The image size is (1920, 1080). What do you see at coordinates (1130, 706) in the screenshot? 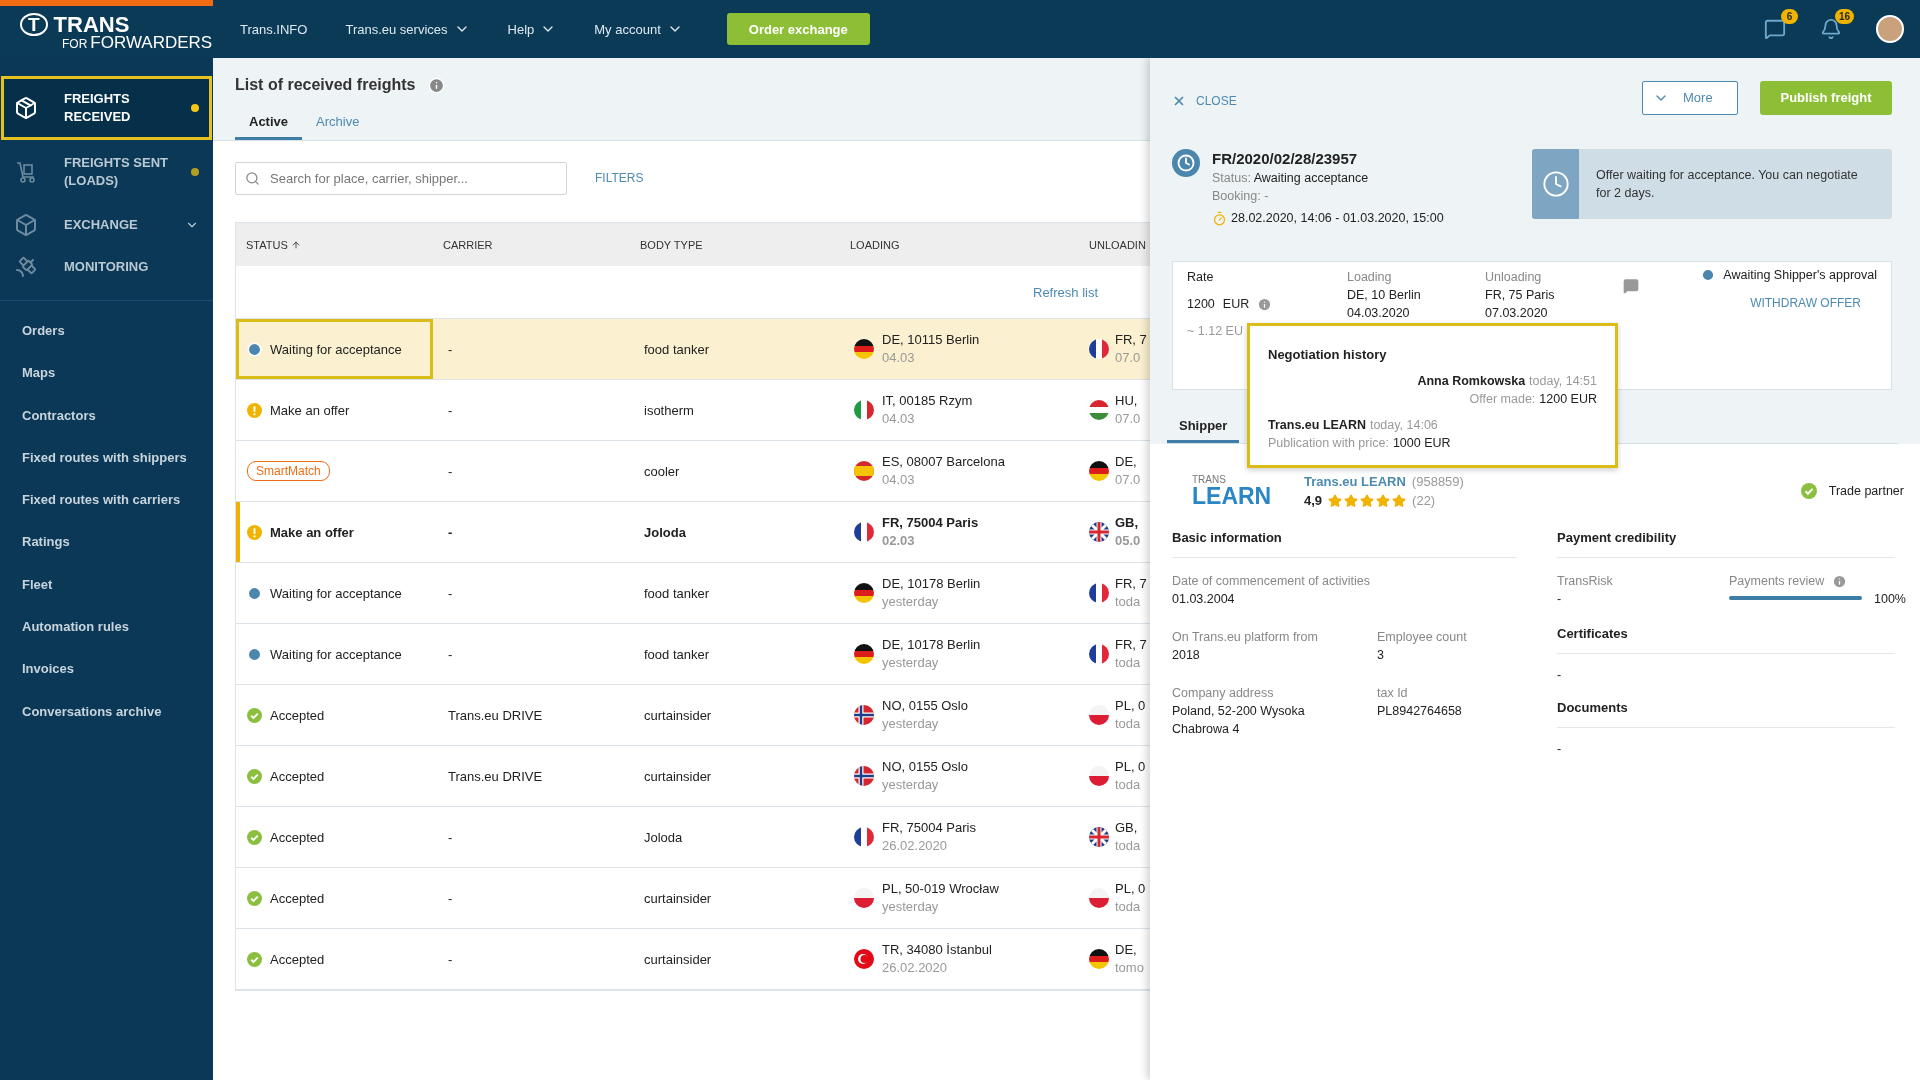
I see `unloading-place: PL, 0` at bounding box center [1130, 706].